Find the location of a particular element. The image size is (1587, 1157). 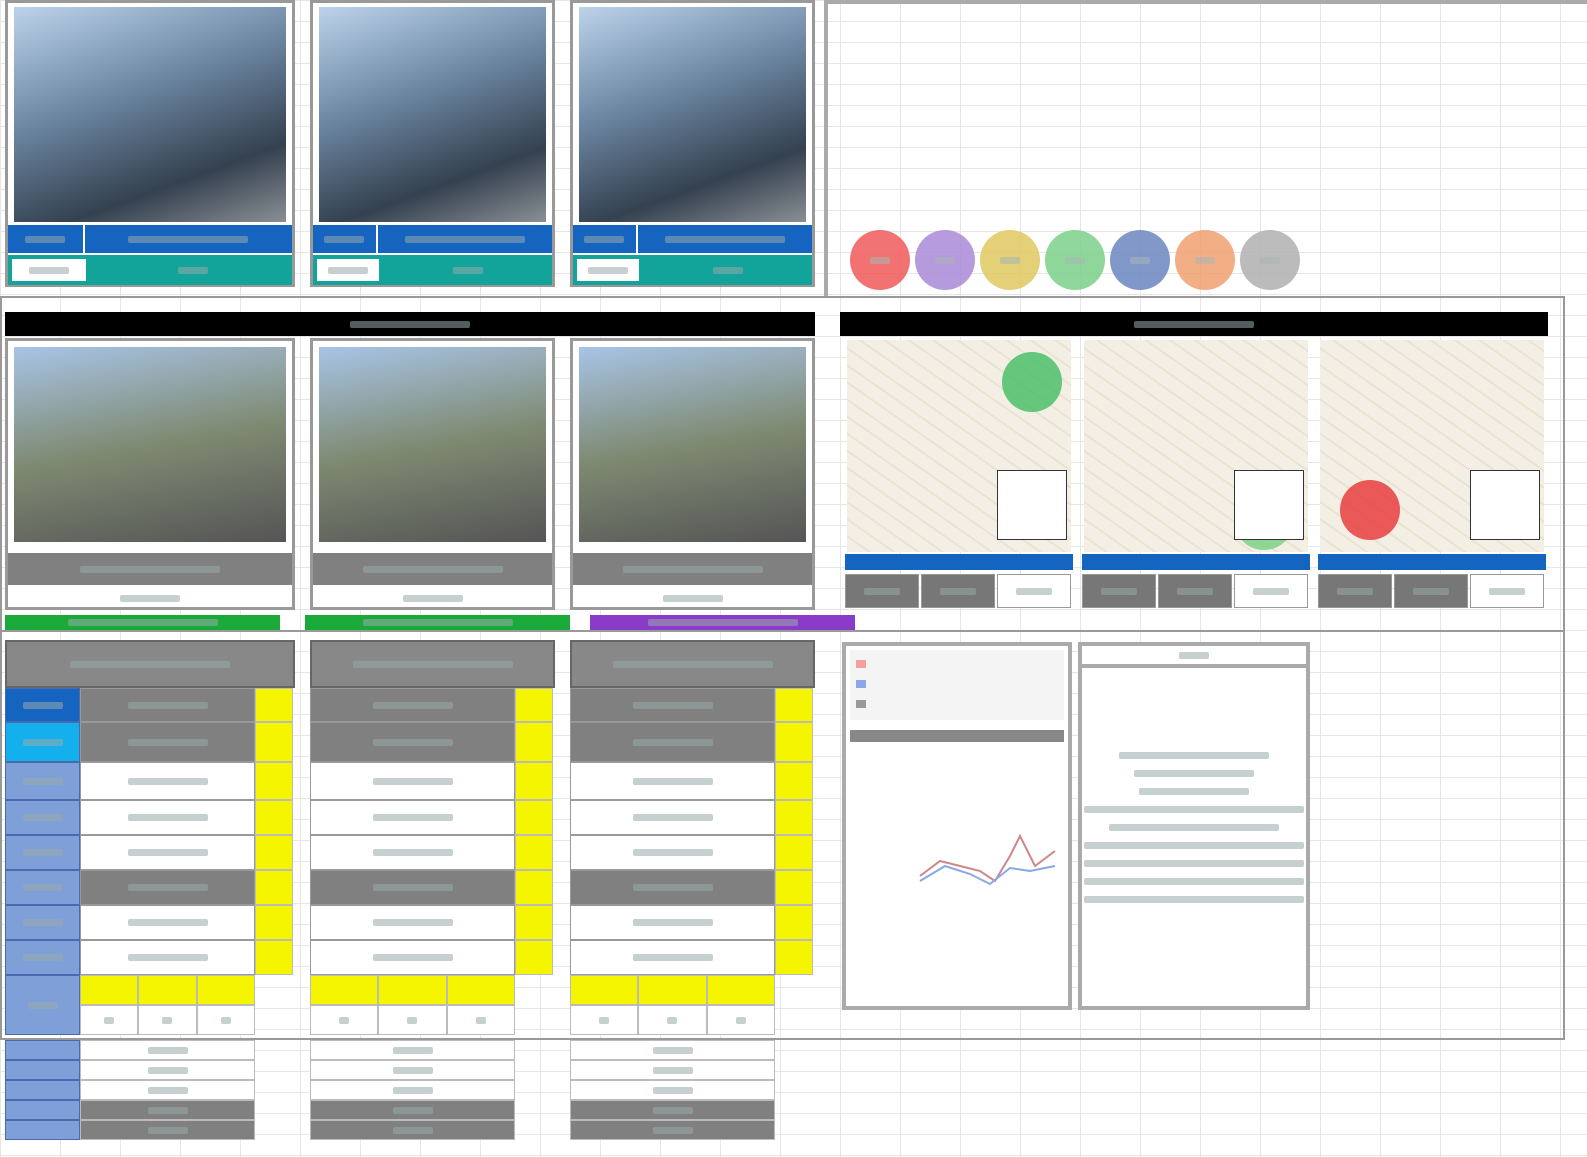

table-title is located at coordinates (150, 664).